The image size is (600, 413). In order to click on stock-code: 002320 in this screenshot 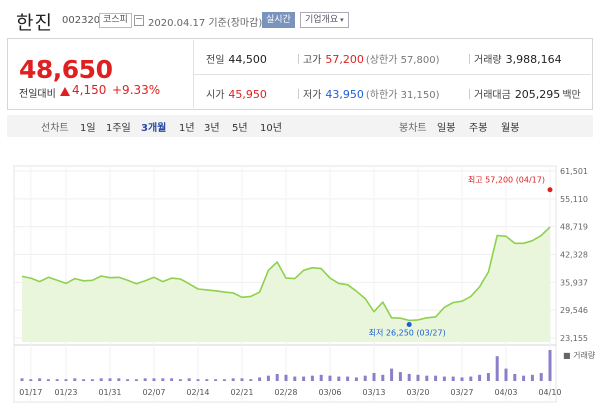, I will do `click(81, 20)`.